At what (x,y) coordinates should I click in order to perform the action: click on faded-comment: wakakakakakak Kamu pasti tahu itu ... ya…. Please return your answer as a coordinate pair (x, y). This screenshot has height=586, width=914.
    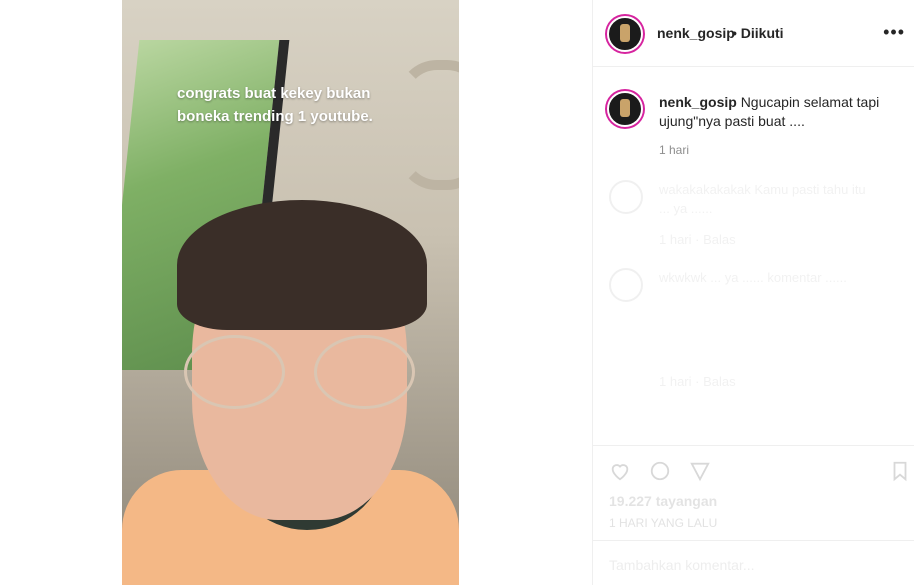
    Looking at the image, I should click on (762, 199).